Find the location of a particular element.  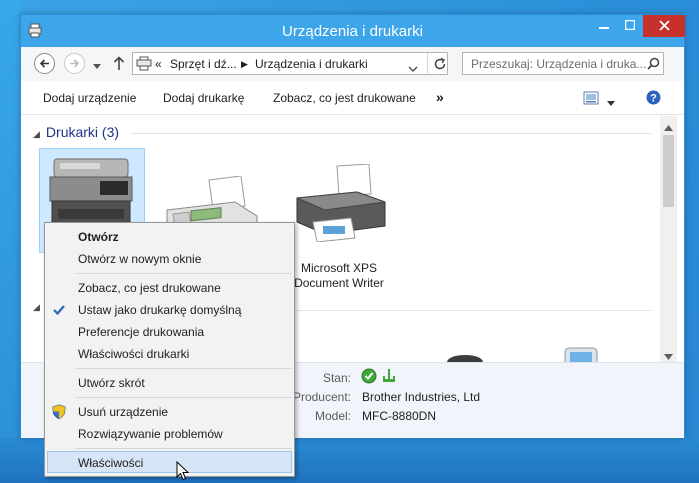

desktop-background is located at coordinates (10, 241).